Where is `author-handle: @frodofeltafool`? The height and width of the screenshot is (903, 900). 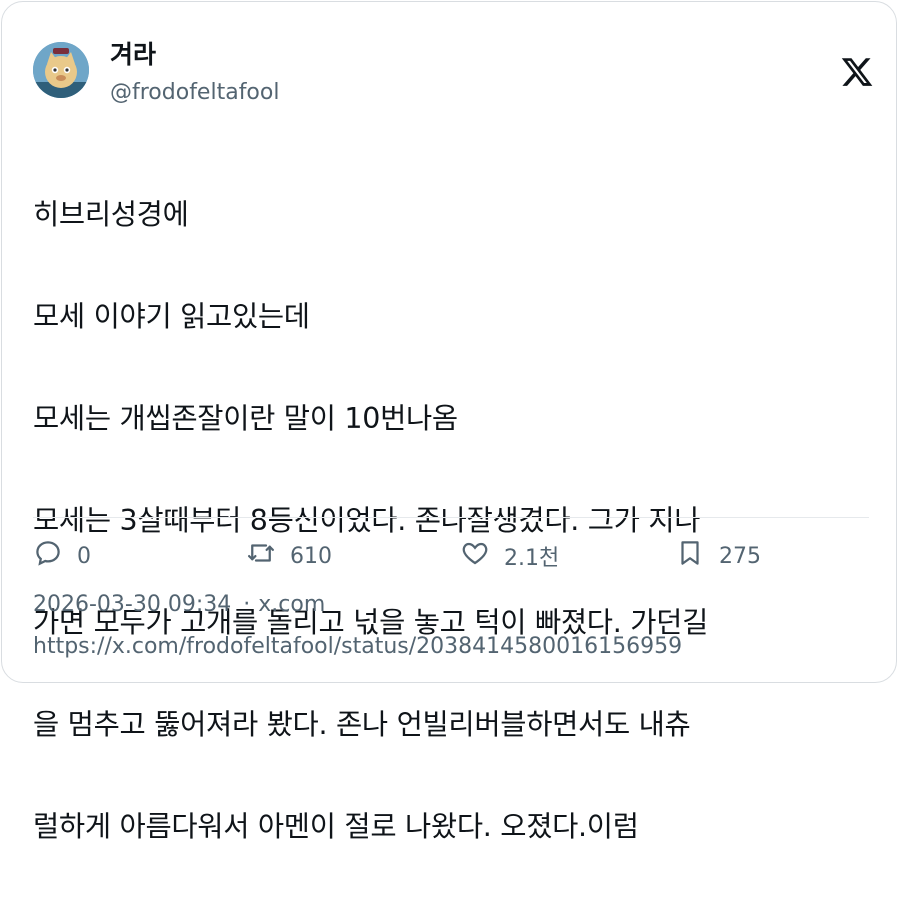
author-handle: @frodofeltafool is located at coordinates (194, 93).